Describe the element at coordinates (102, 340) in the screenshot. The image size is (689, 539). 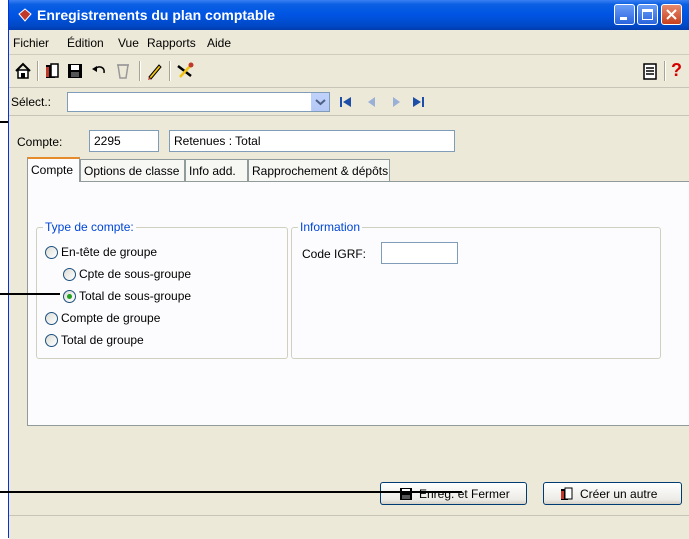
I see `radio-label-total-de-groupe: Total de groupe` at that location.